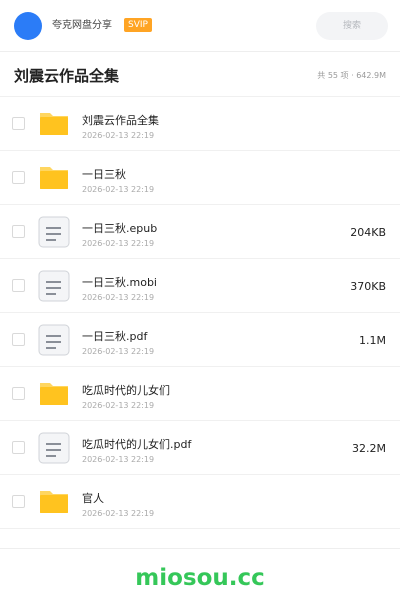  Describe the element at coordinates (67, 76) in the screenshot. I see `page-title: 刘震云作品全集` at that location.